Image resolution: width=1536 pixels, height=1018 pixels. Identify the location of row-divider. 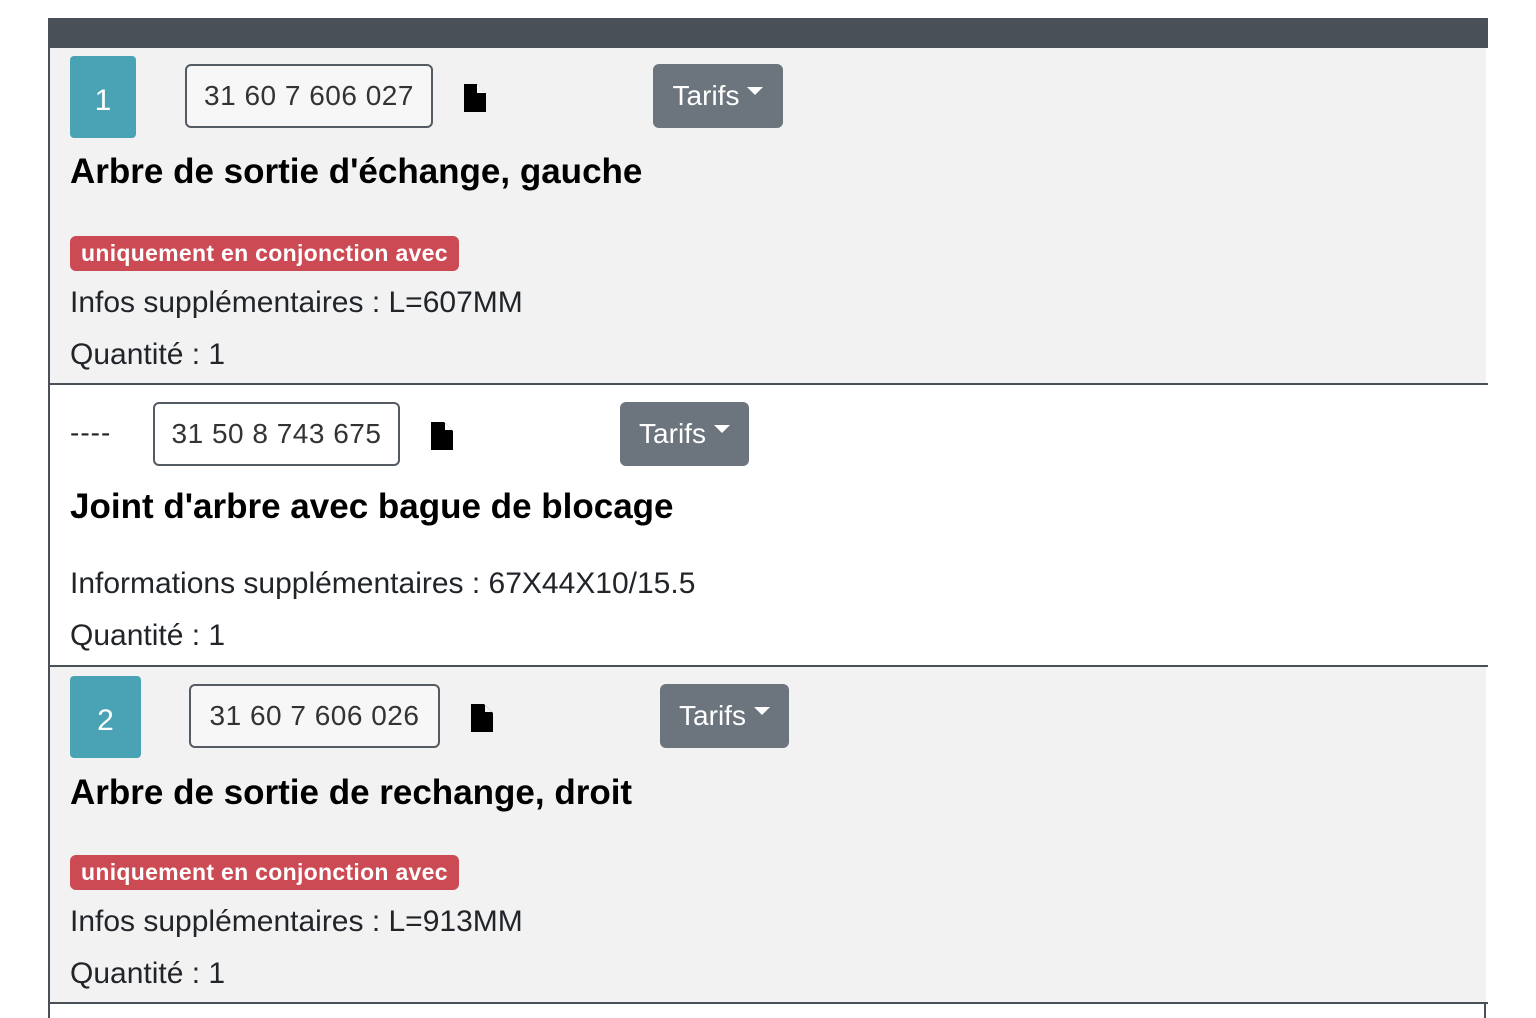
(768, 1003).